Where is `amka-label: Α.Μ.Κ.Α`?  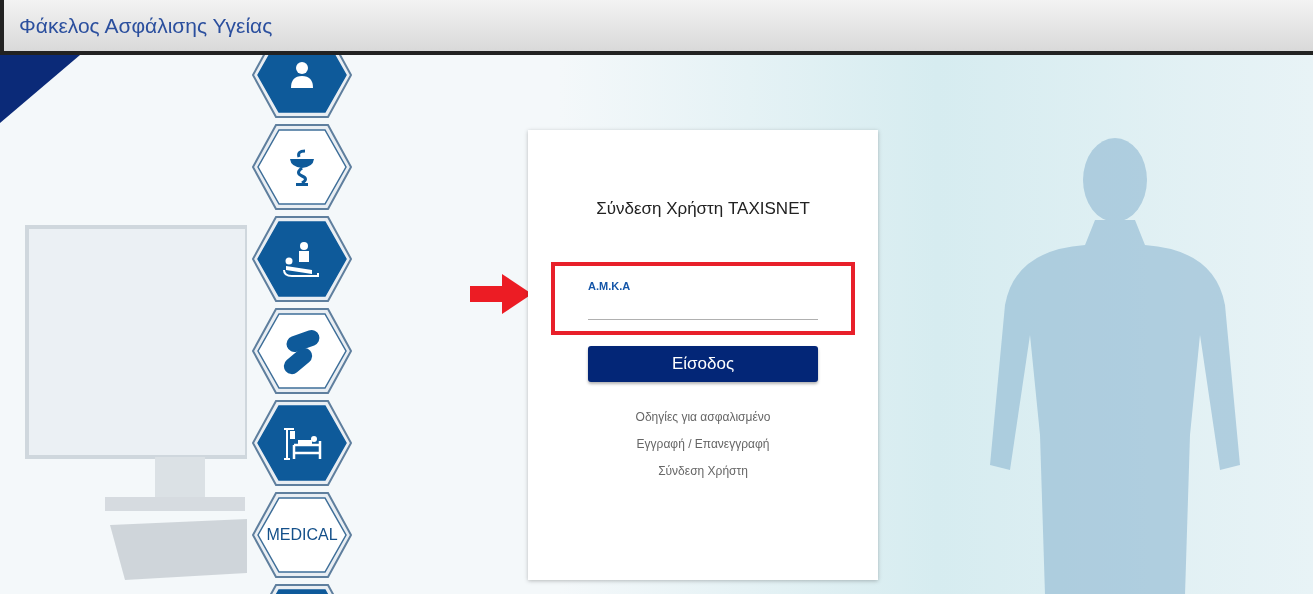
amka-label: Α.Μ.Κ.Α is located at coordinates (610, 286).